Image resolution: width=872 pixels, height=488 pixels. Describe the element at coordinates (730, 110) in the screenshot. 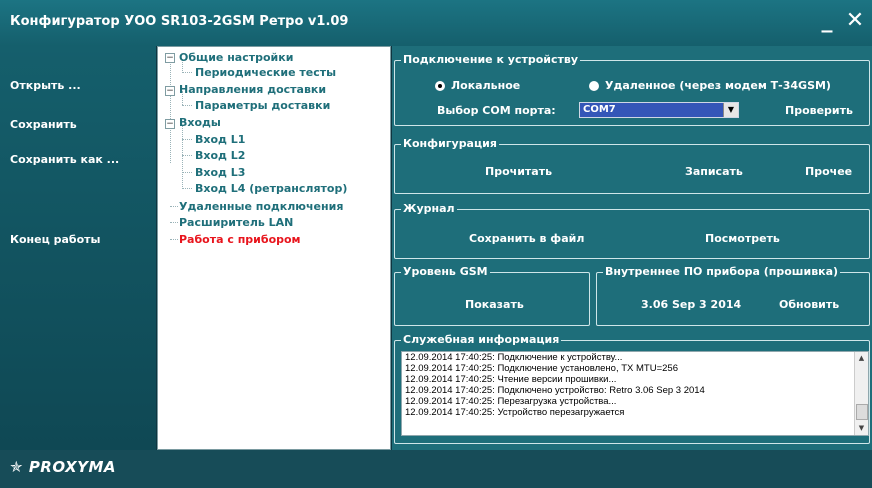

I see `chevron-down-icon: ▼` at that location.